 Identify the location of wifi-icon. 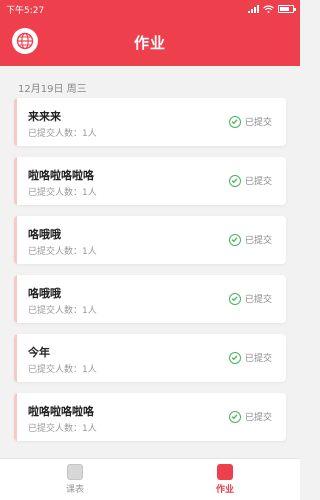
(268, 9).